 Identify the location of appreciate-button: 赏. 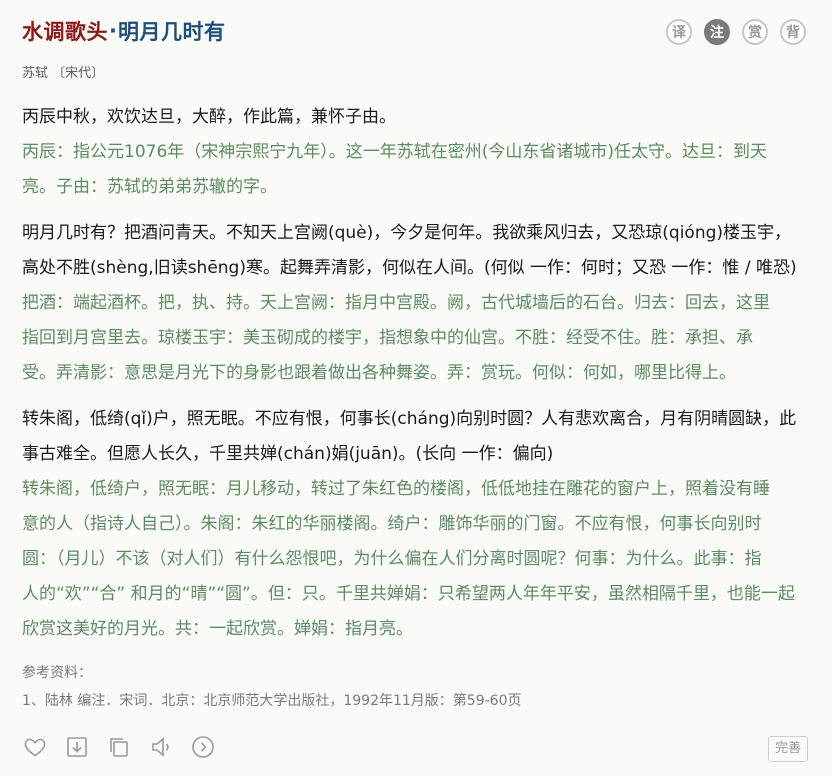
(755, 32).